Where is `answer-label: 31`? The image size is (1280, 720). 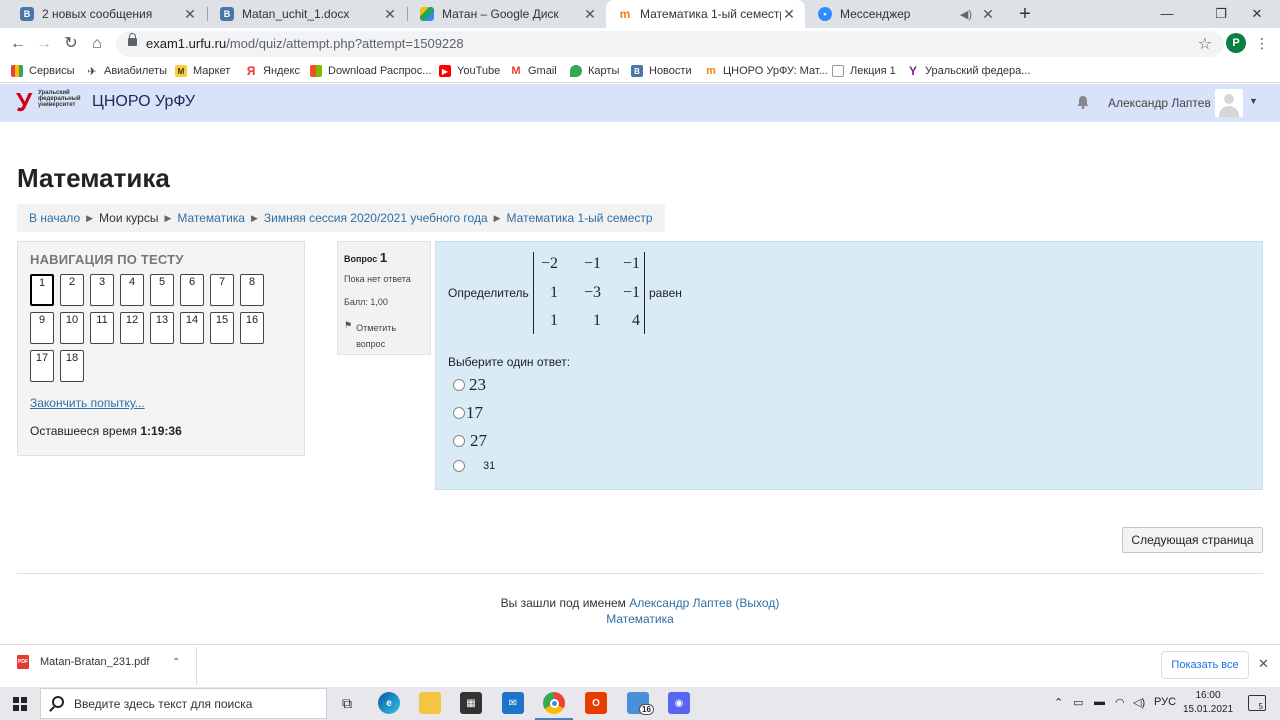
answer-label: 31 is located at coordinates (489, 466).